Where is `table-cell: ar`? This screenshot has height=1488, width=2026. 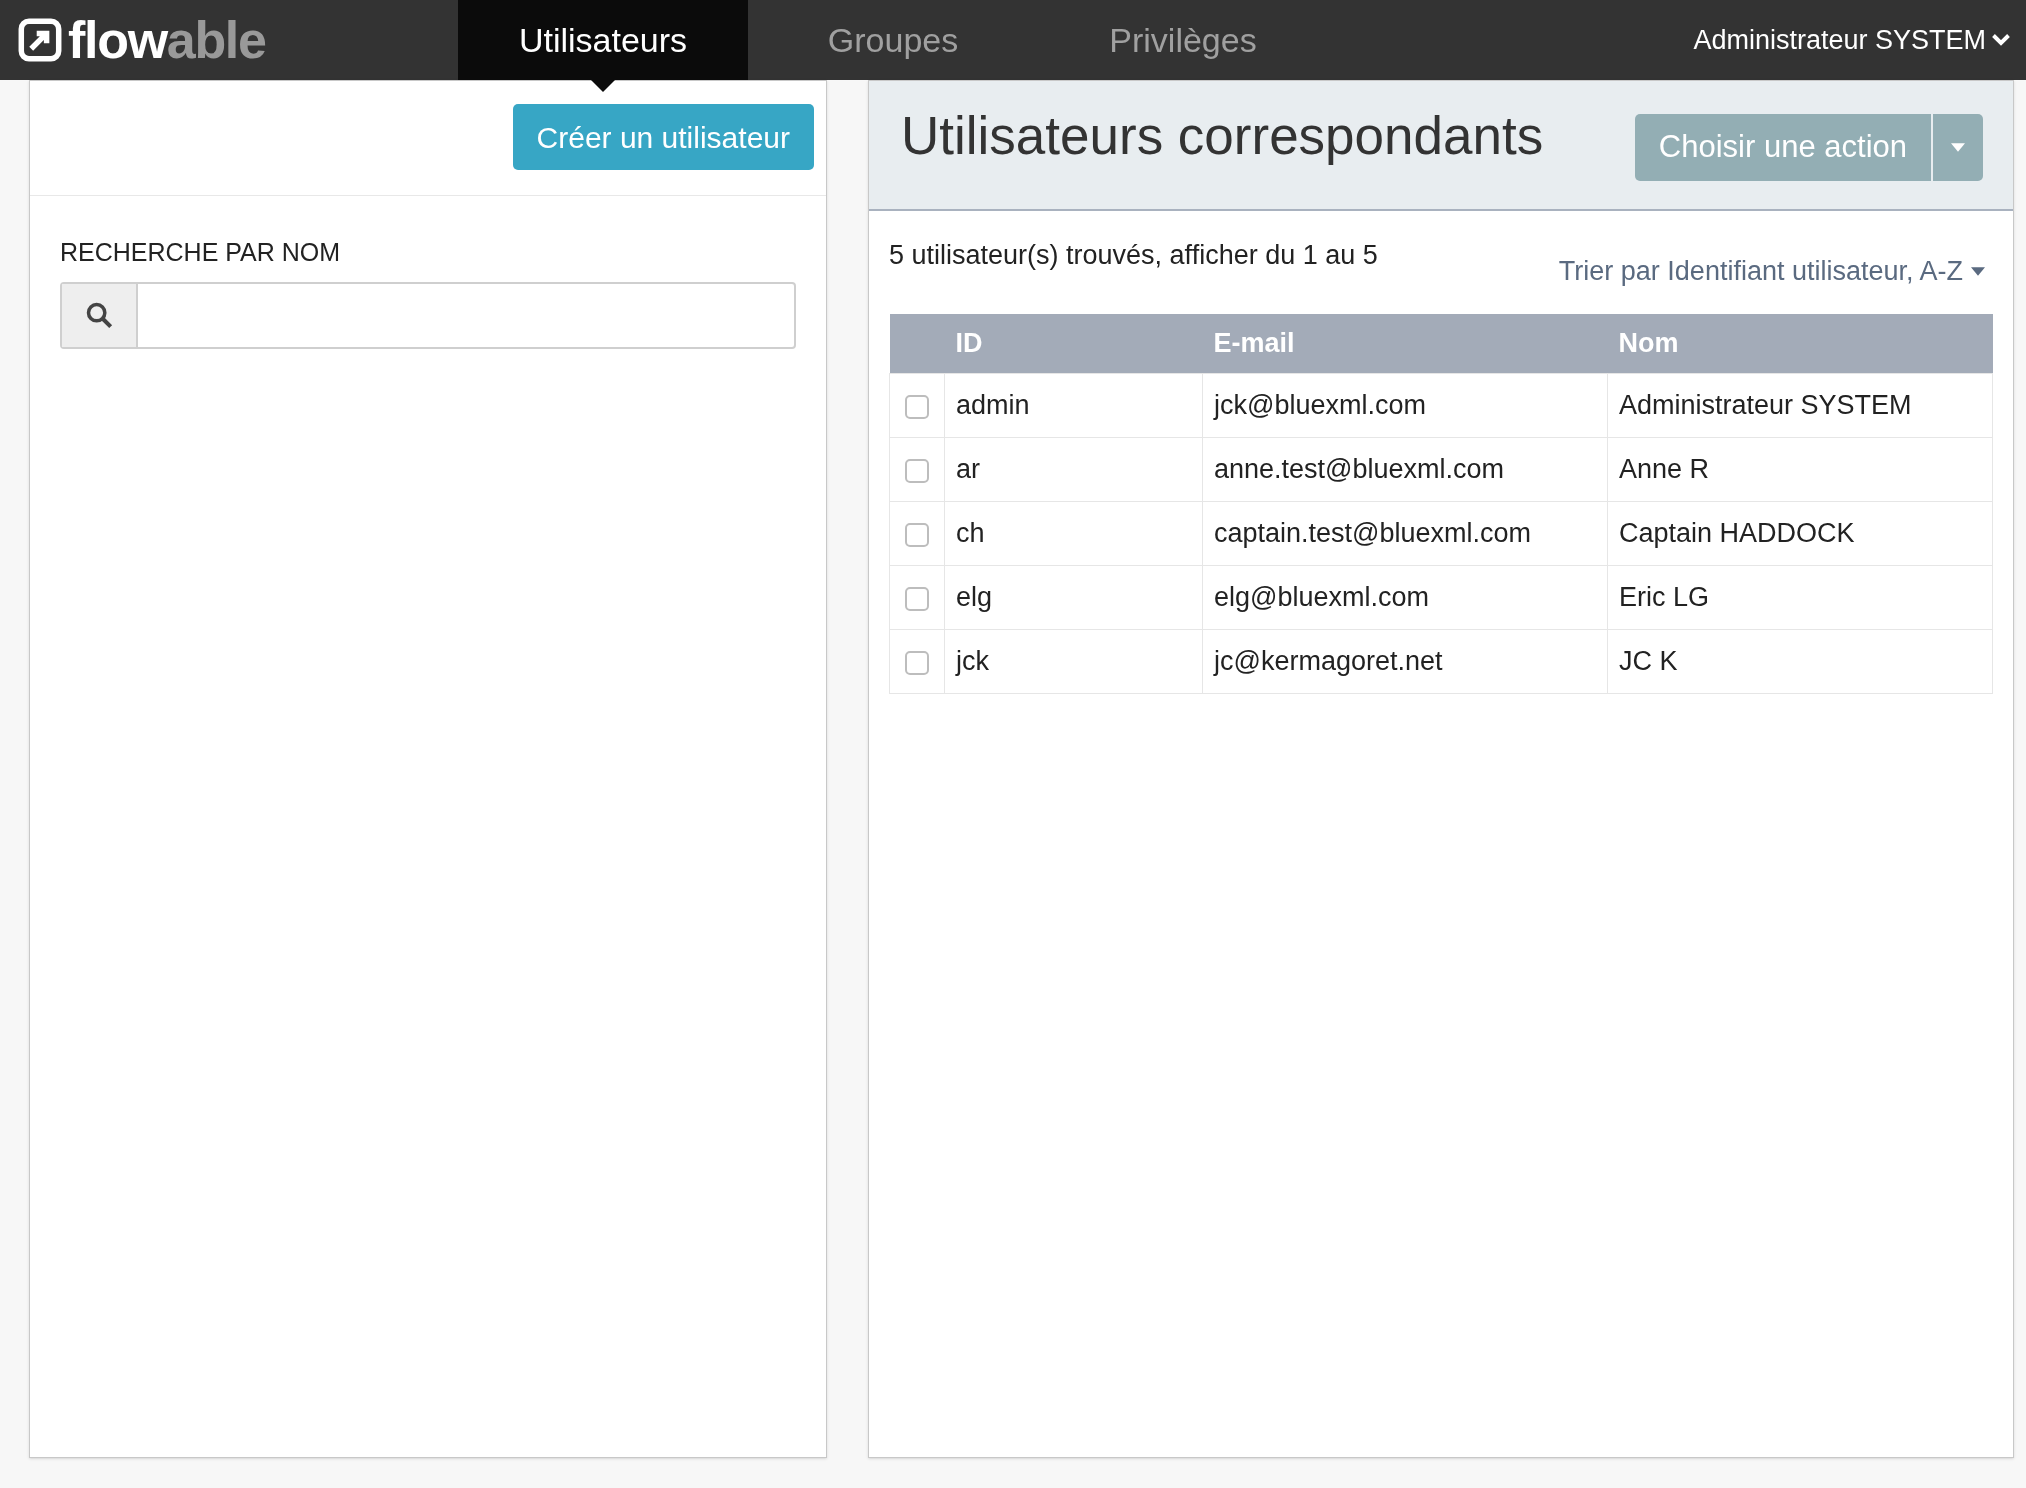
table-cell: ar is located at coordinates (1073, 469).